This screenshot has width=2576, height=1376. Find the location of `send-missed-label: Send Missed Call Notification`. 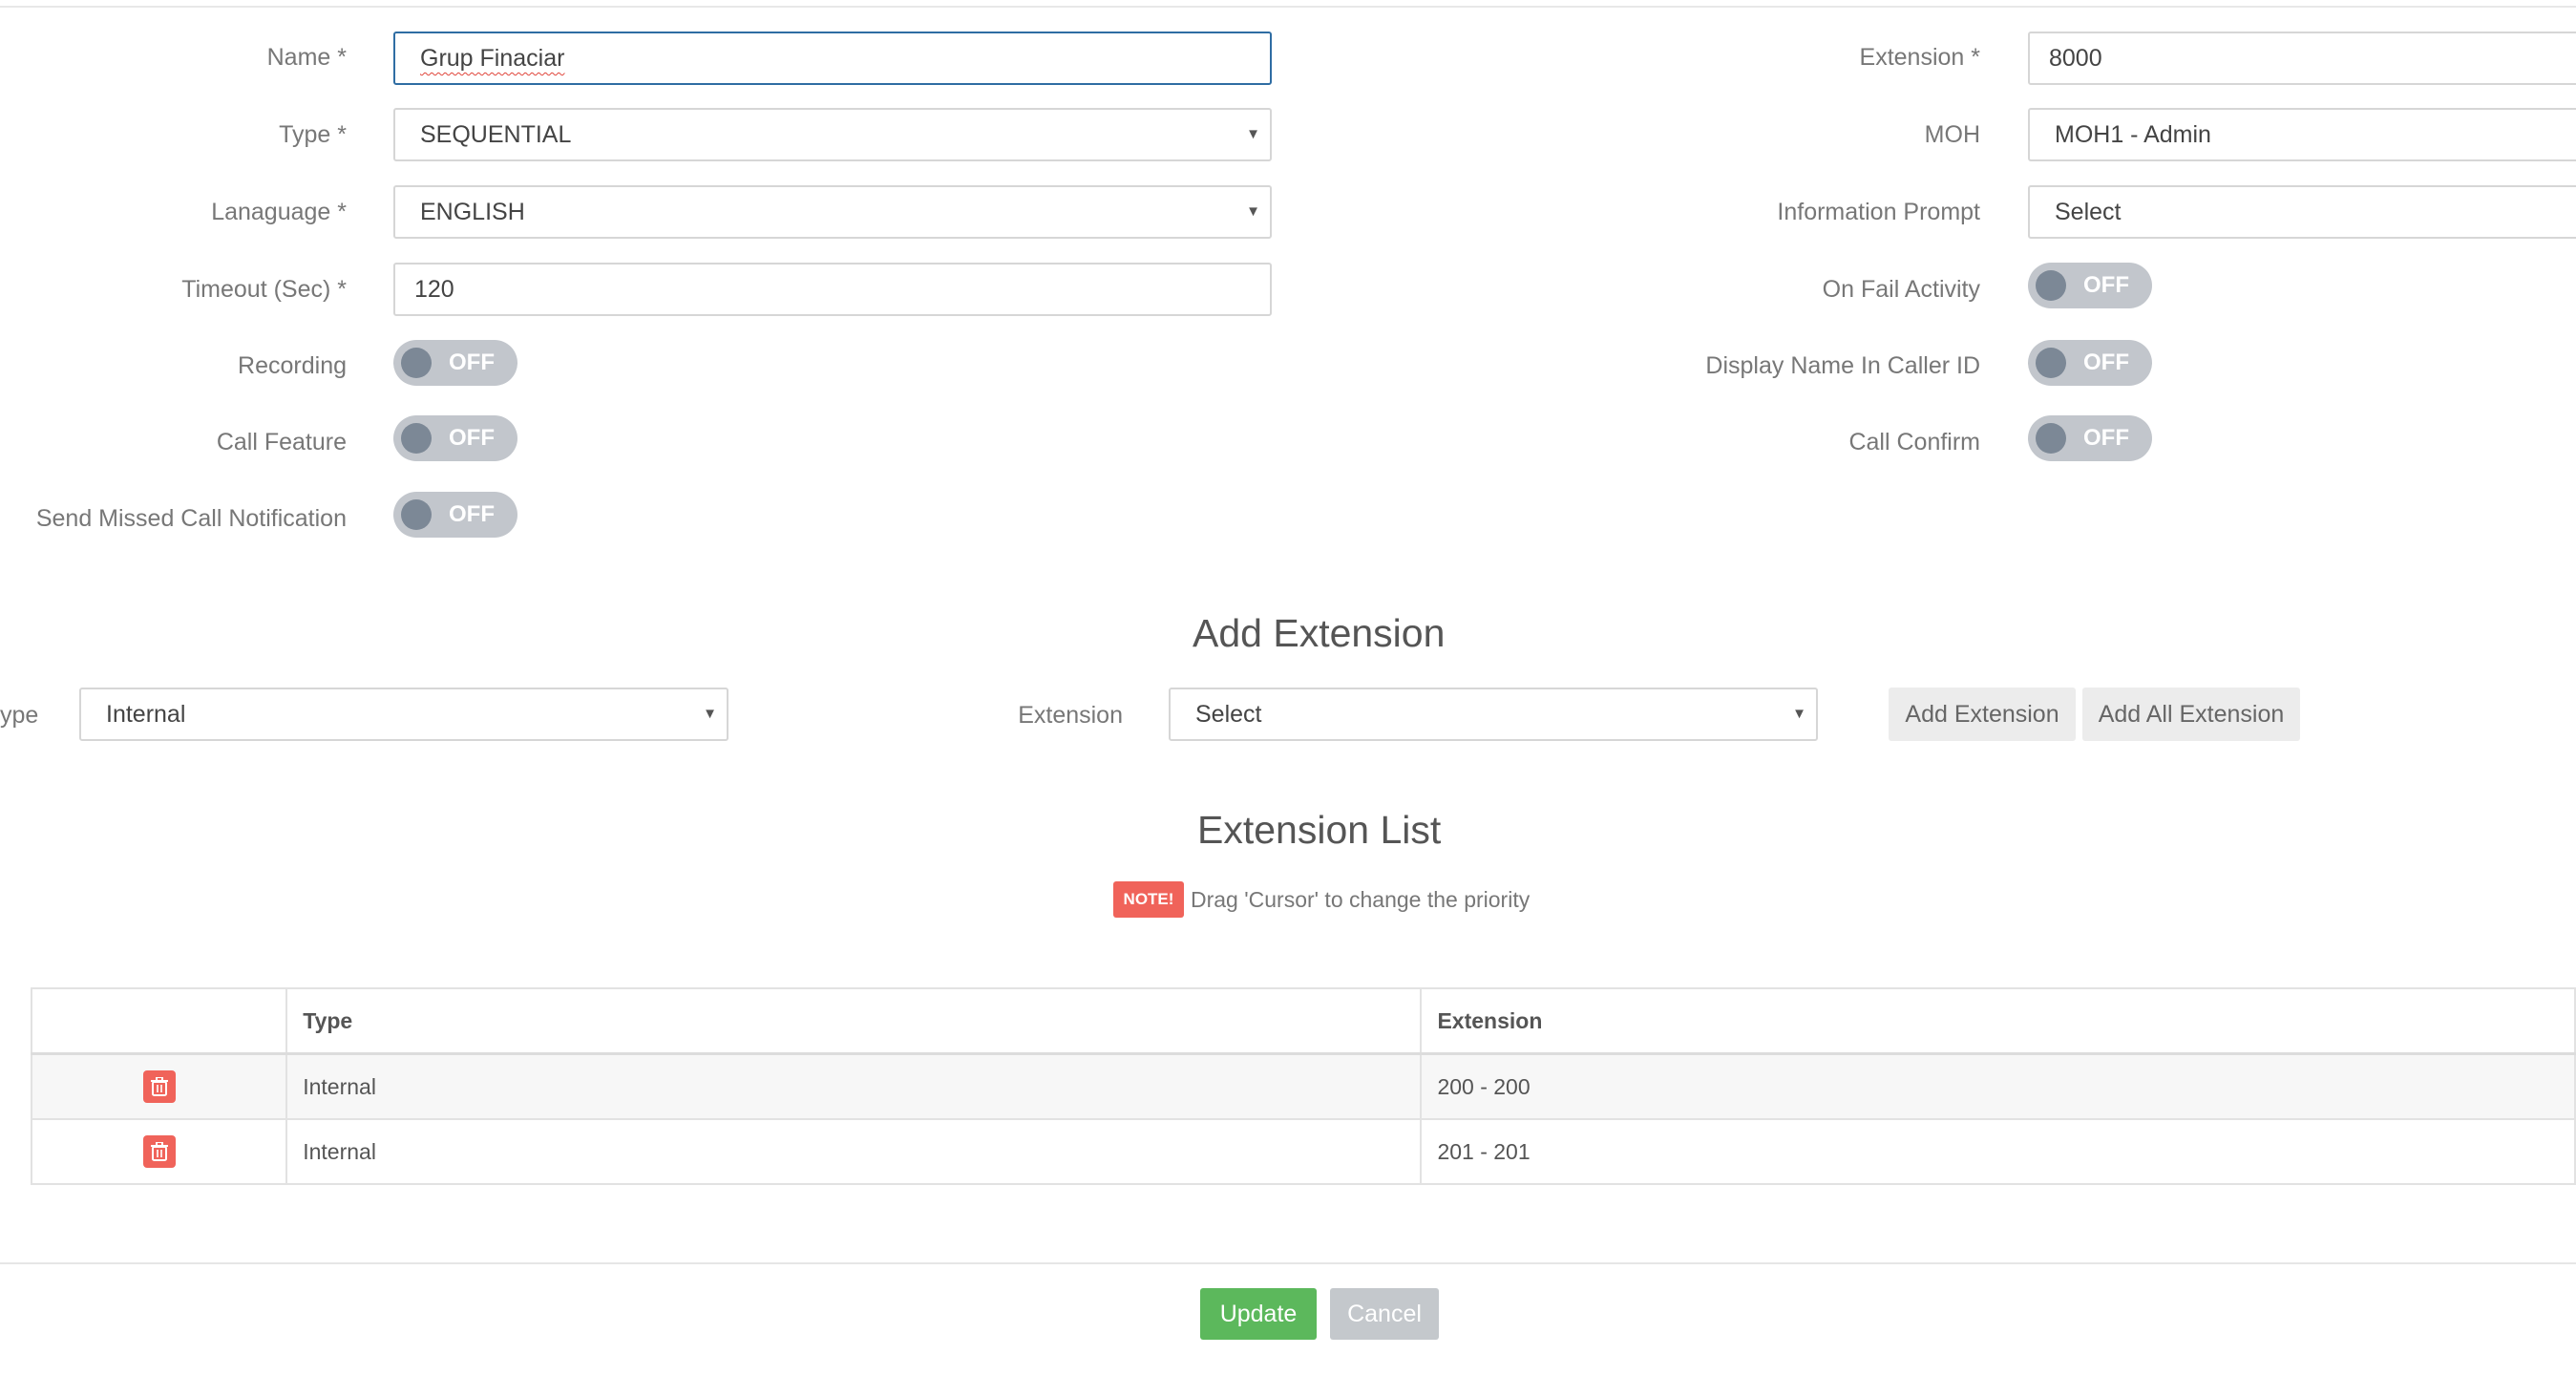

send-missed-label: Send Missed Call Notification is located at coordinates (191, 518).